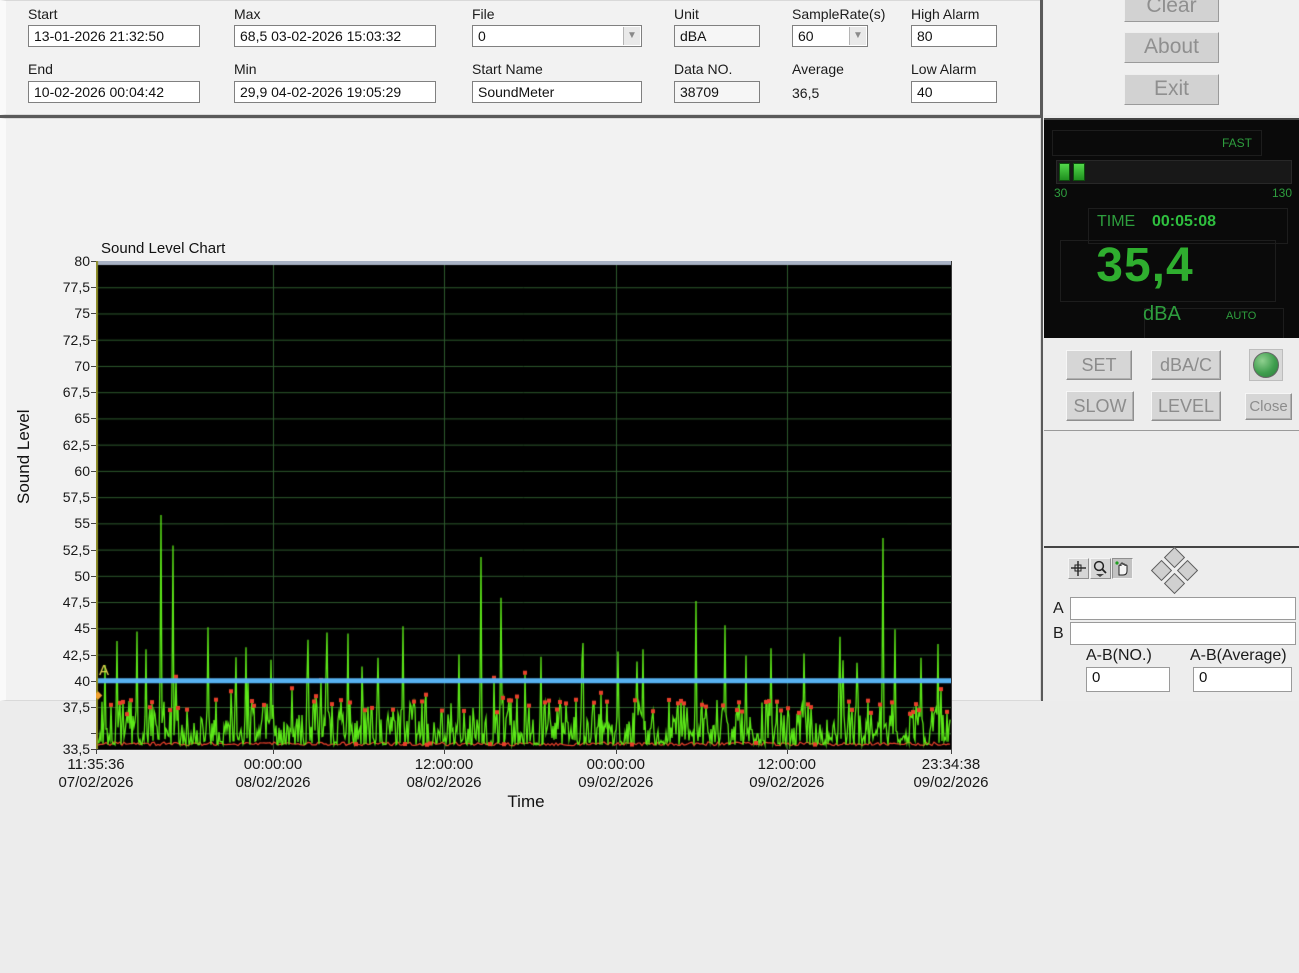 This screenshot has height=973, width=1299. Describe the element at coordinates (1171, 11) in the screenshot. I see `clear-button: Clear` at that location.